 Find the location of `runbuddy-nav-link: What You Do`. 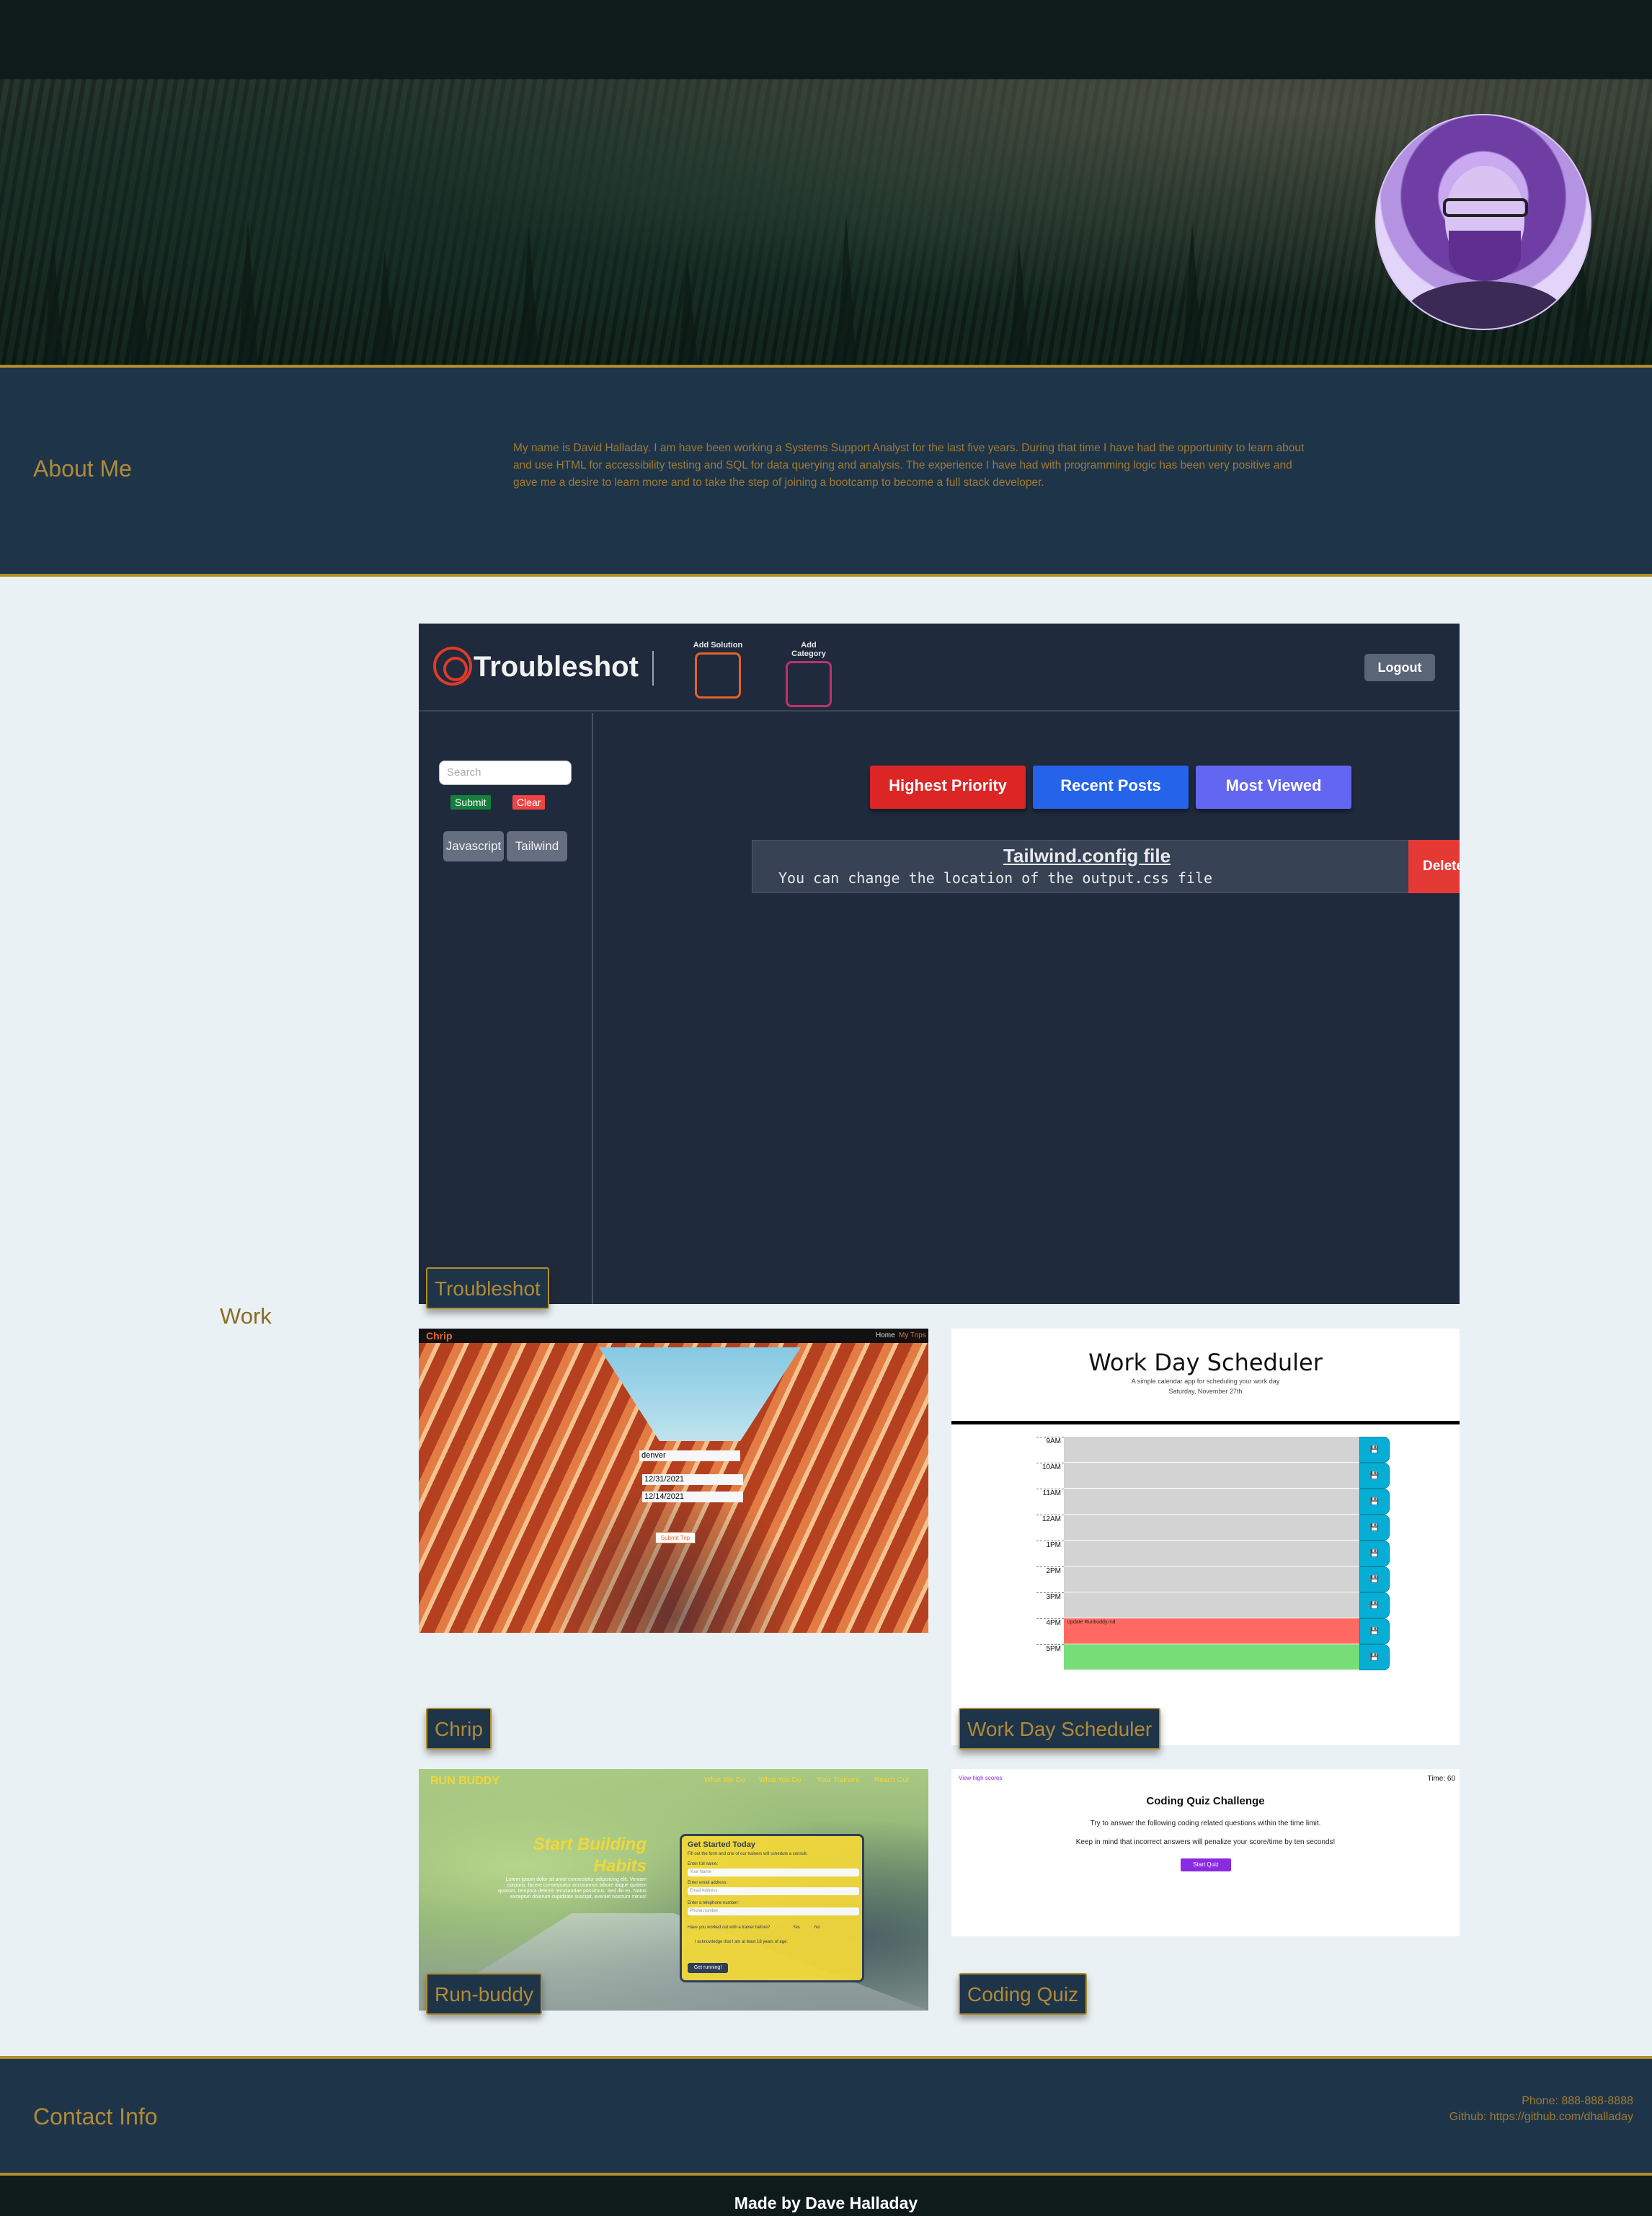

runbuddy-nav-link: What You Do is located at coordinates (780, 1780).